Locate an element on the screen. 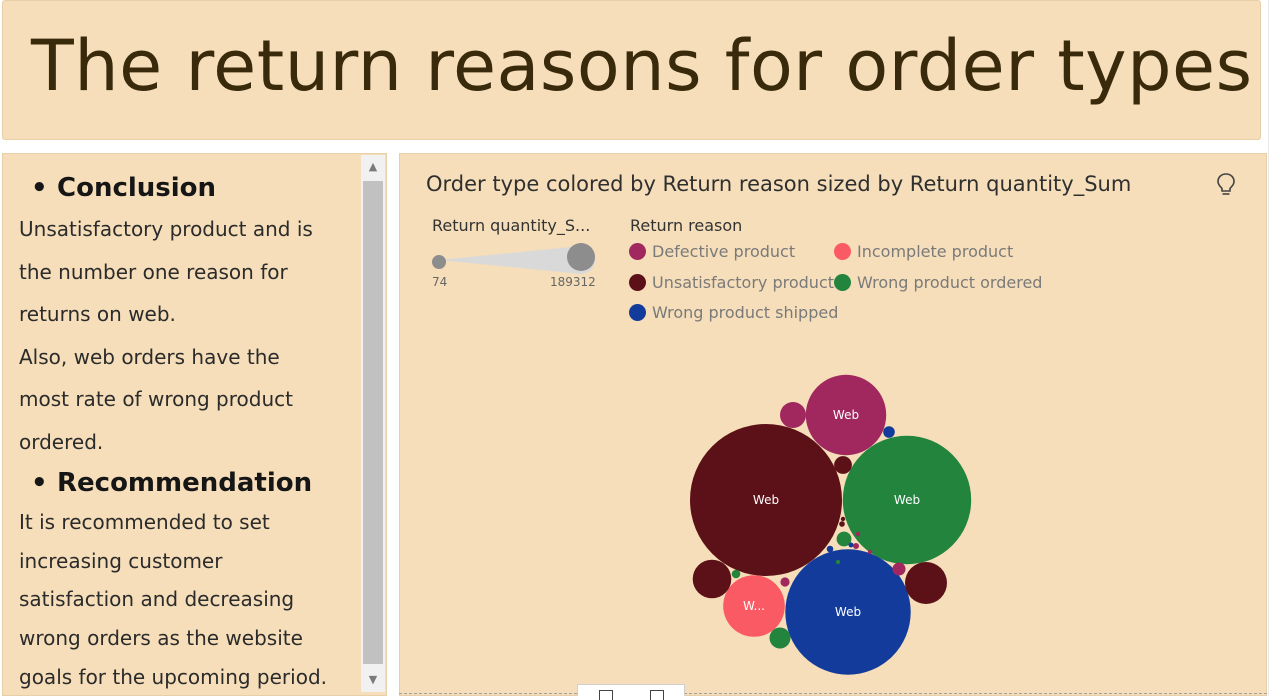  scroll-thumb is located at coordinates (373, 422).